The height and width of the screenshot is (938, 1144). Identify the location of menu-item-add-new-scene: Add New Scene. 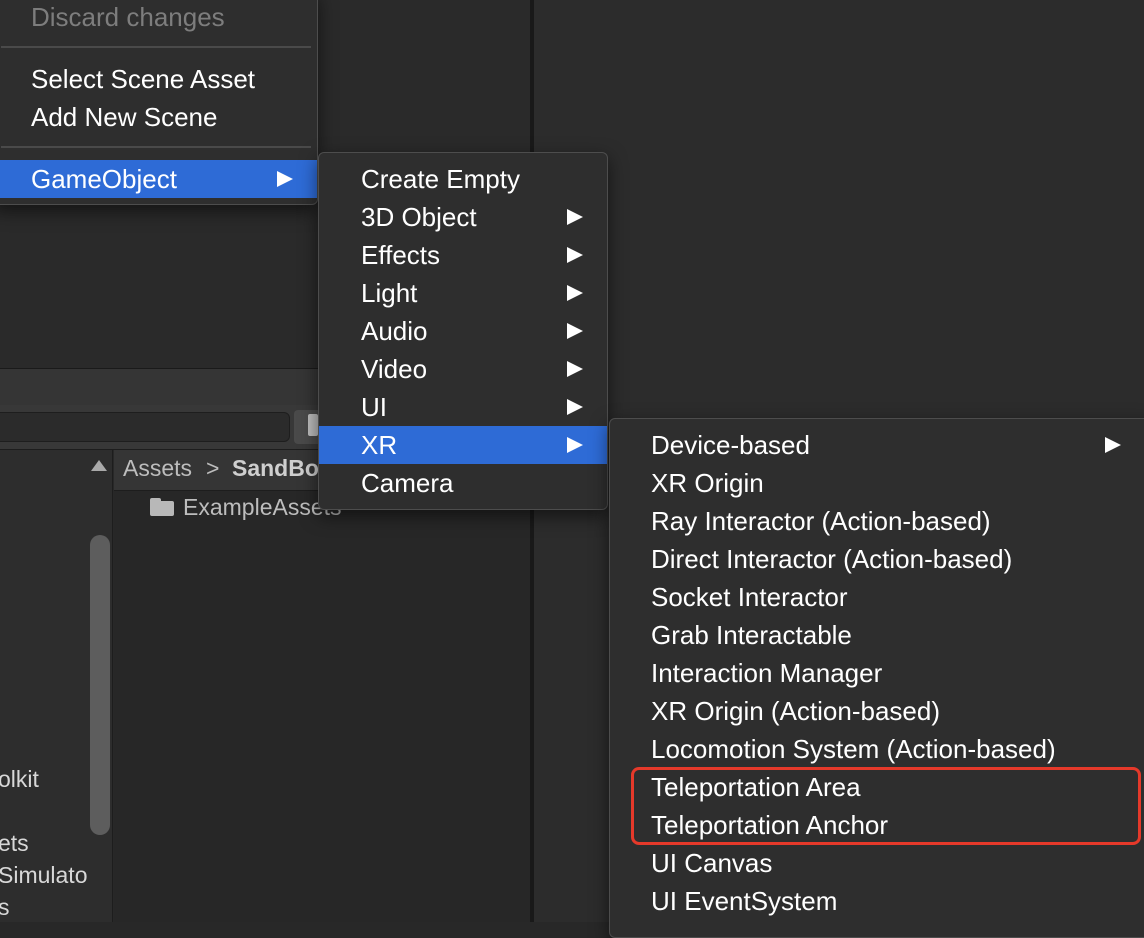
(158, 117).